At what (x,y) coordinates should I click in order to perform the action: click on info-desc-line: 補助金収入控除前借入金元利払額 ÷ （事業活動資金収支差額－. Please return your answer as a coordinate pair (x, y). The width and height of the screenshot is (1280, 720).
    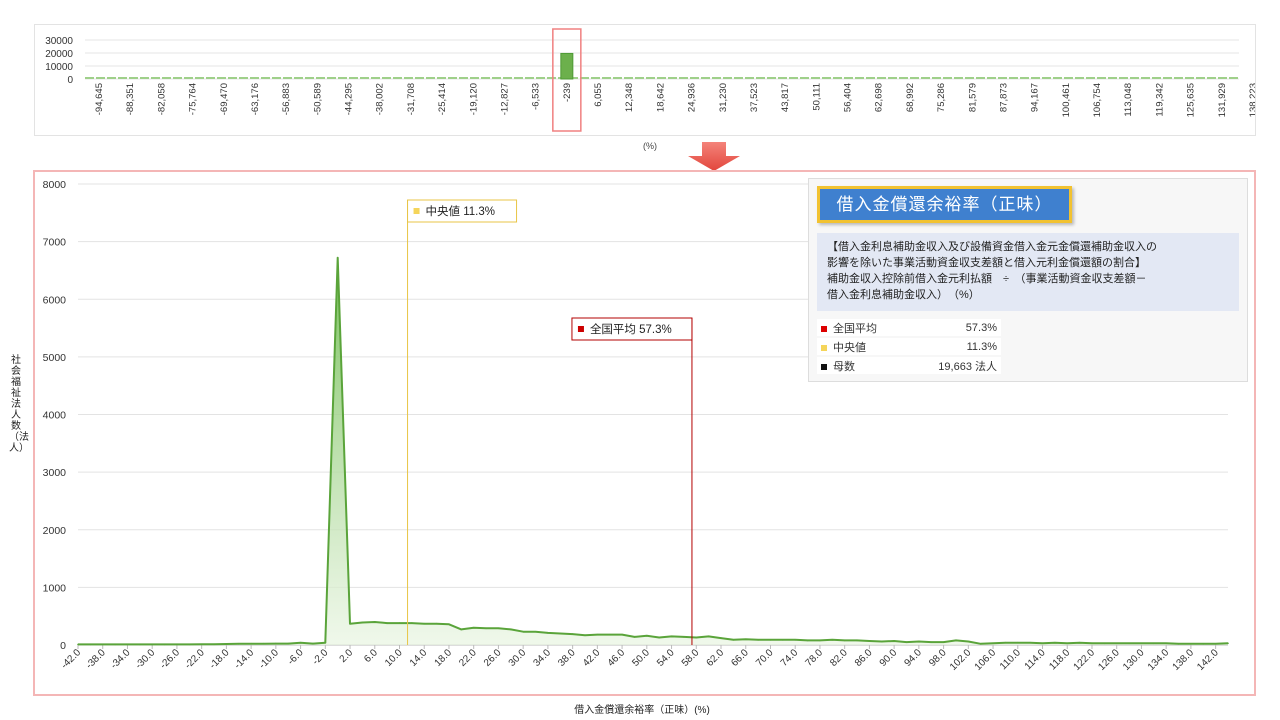
    Looking at the image, I should click on (987, 279).